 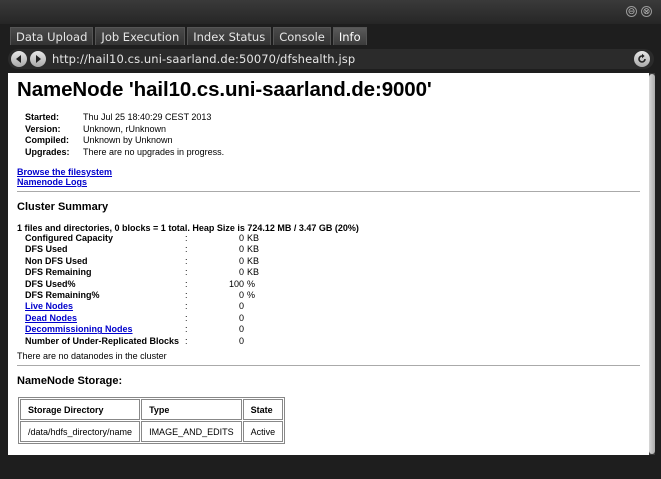 I want to click on window-titlebar: ⊖ ⊗, so click(x=330, y=12).